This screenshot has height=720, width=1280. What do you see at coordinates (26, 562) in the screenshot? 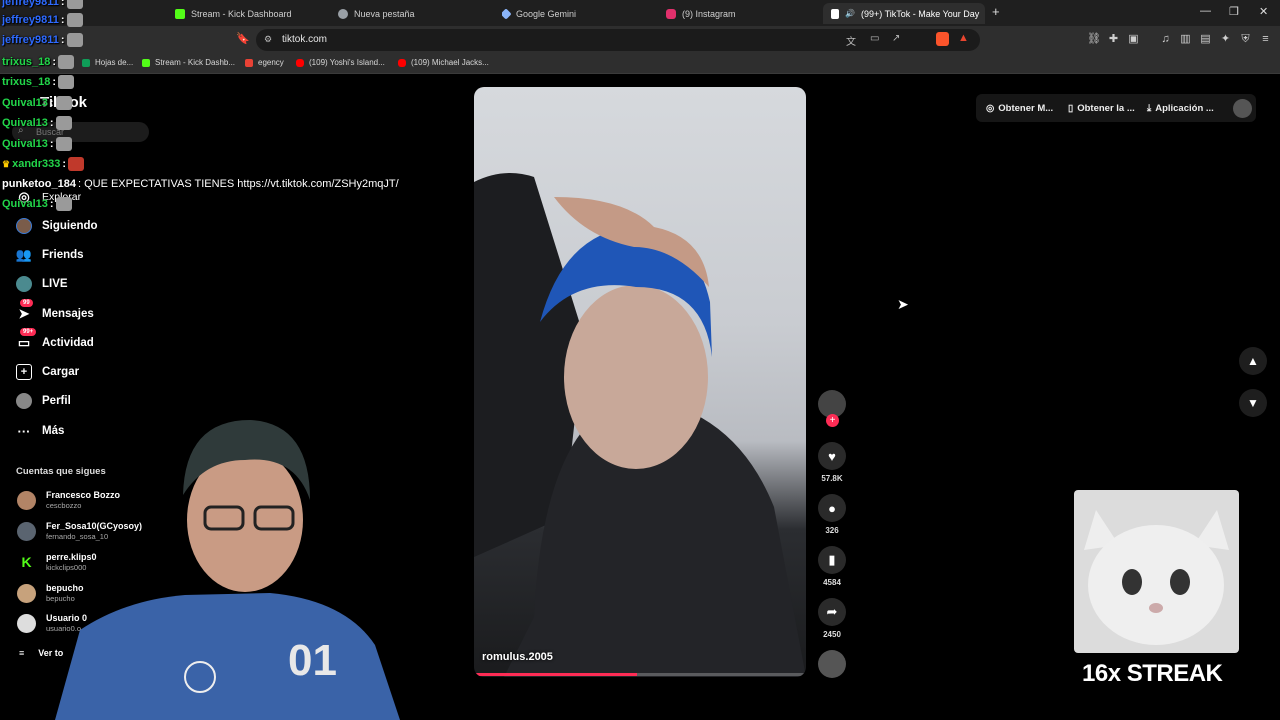
I see `kick-icon: K` at bounding box center [26, 562].